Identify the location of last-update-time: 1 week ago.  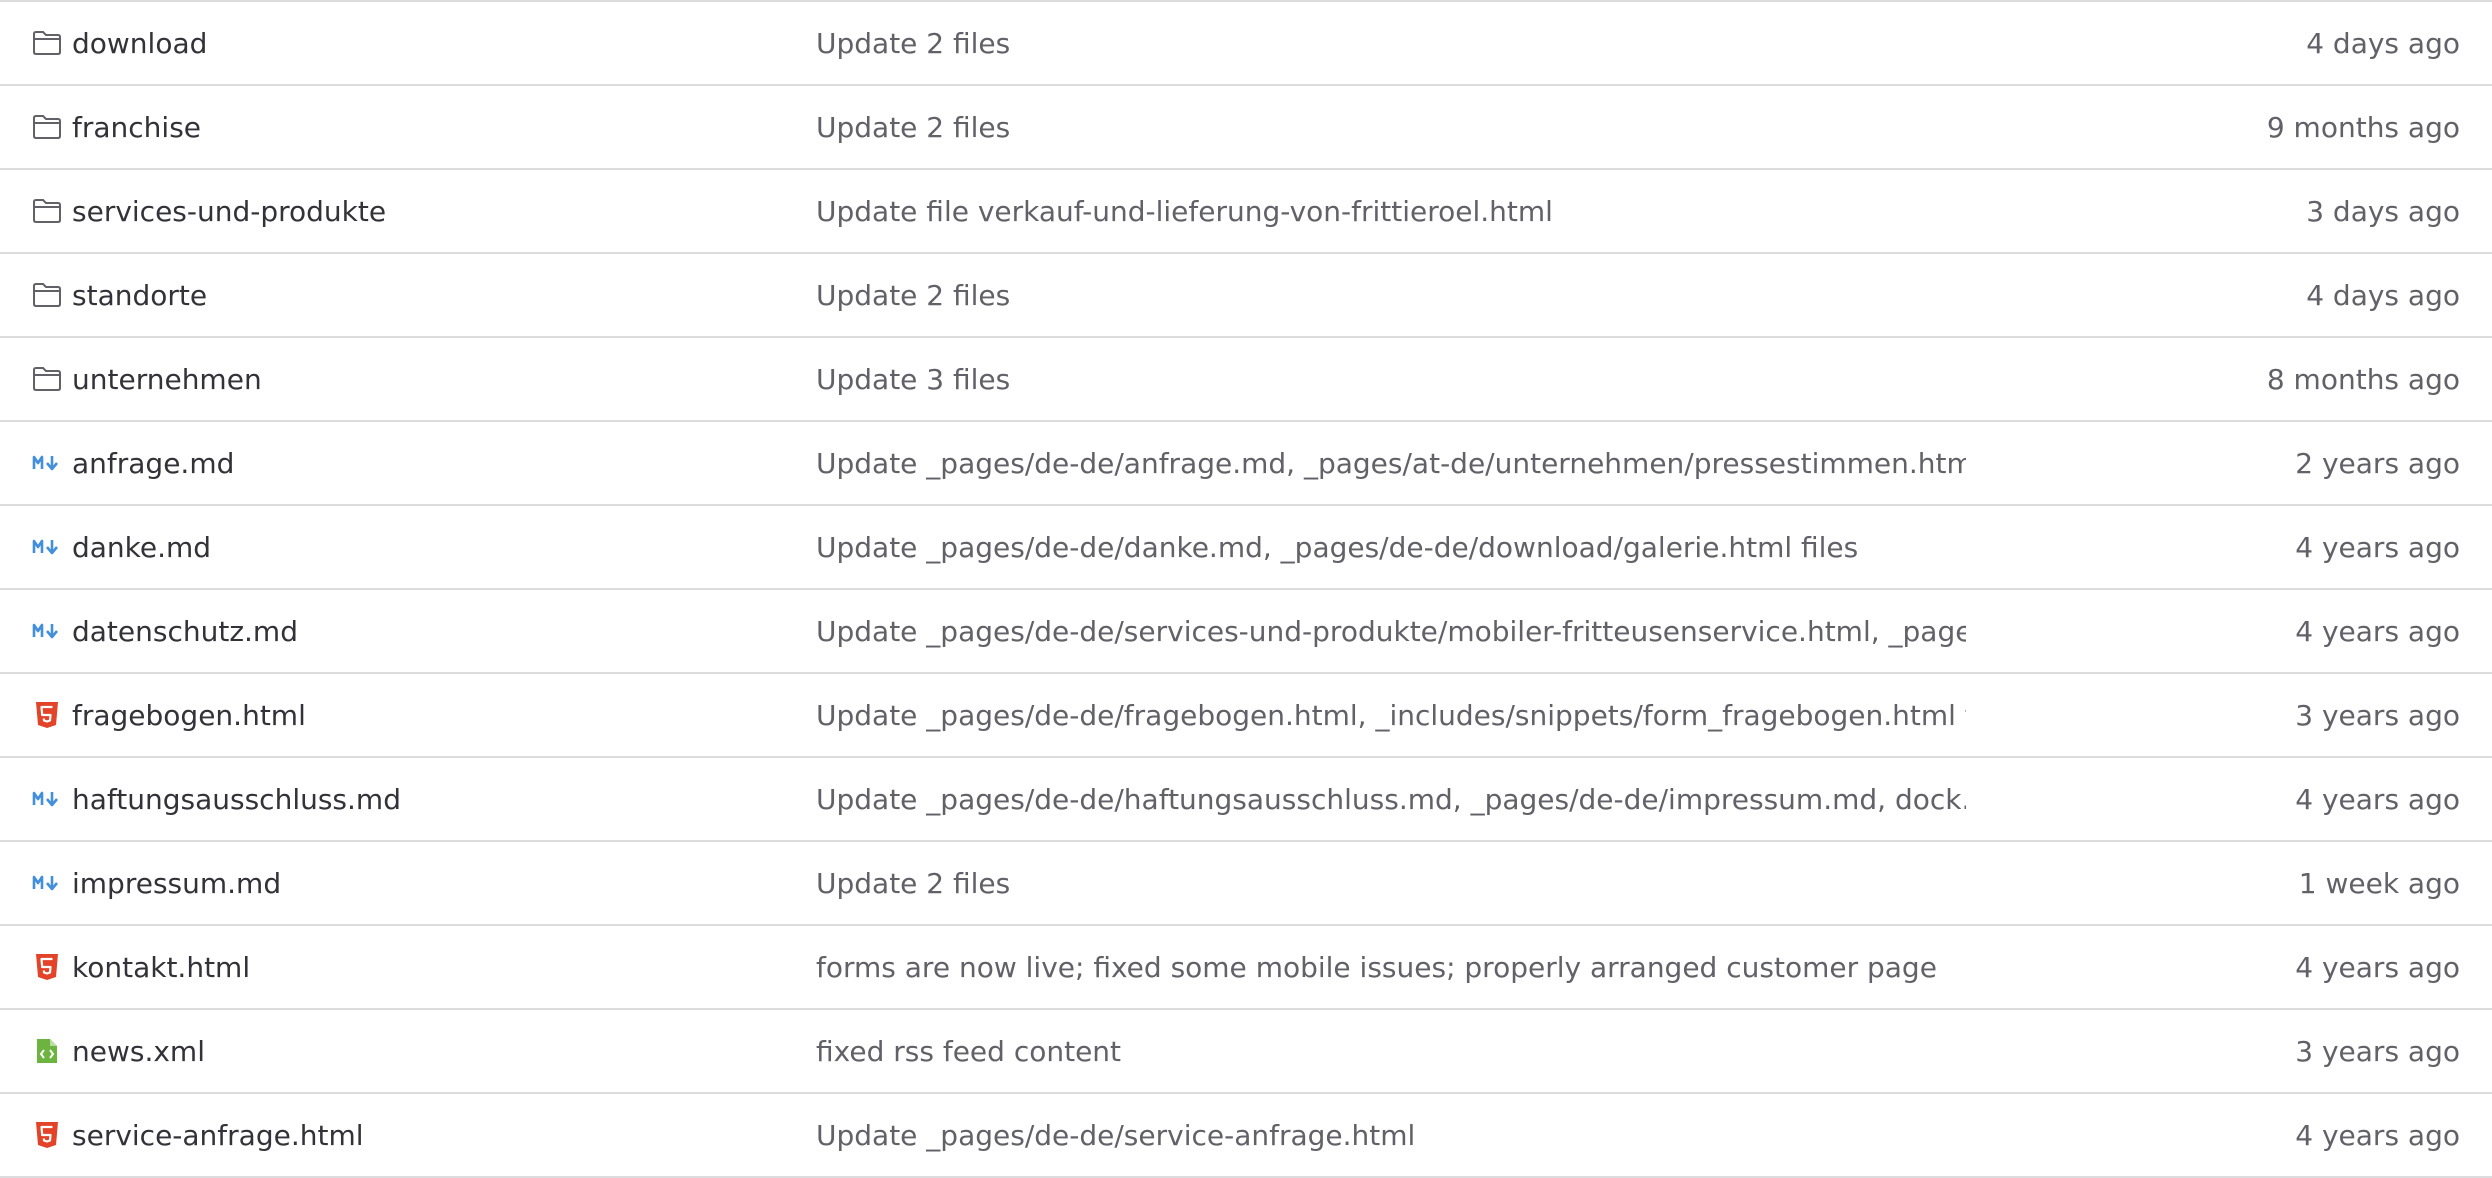
(2379, 883).